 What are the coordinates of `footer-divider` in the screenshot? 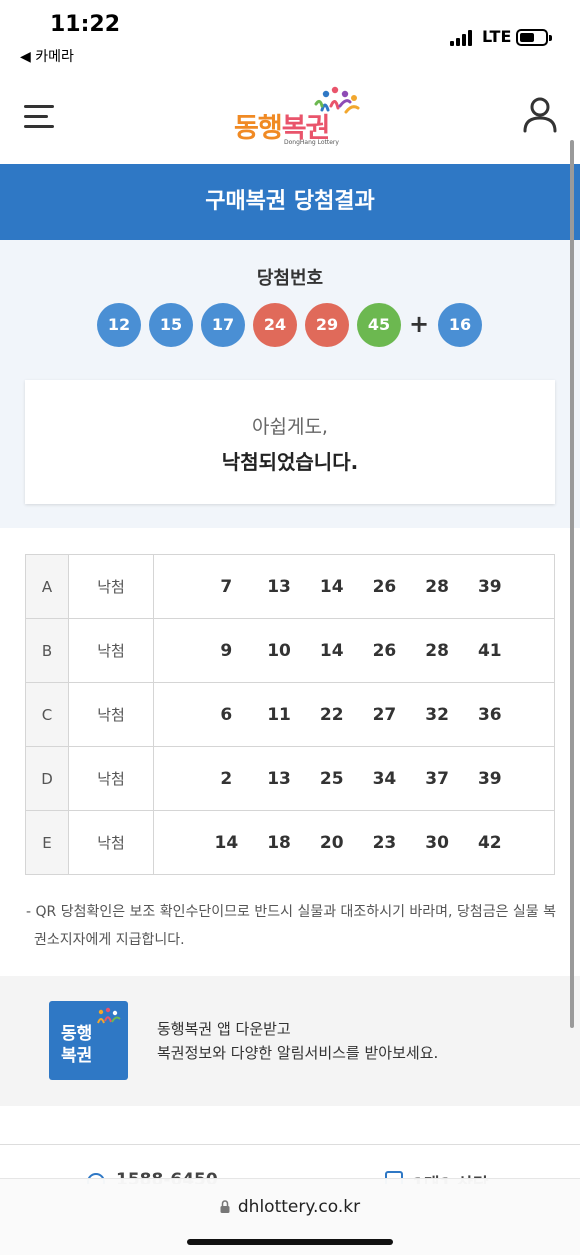 It's located at (290, 1144).